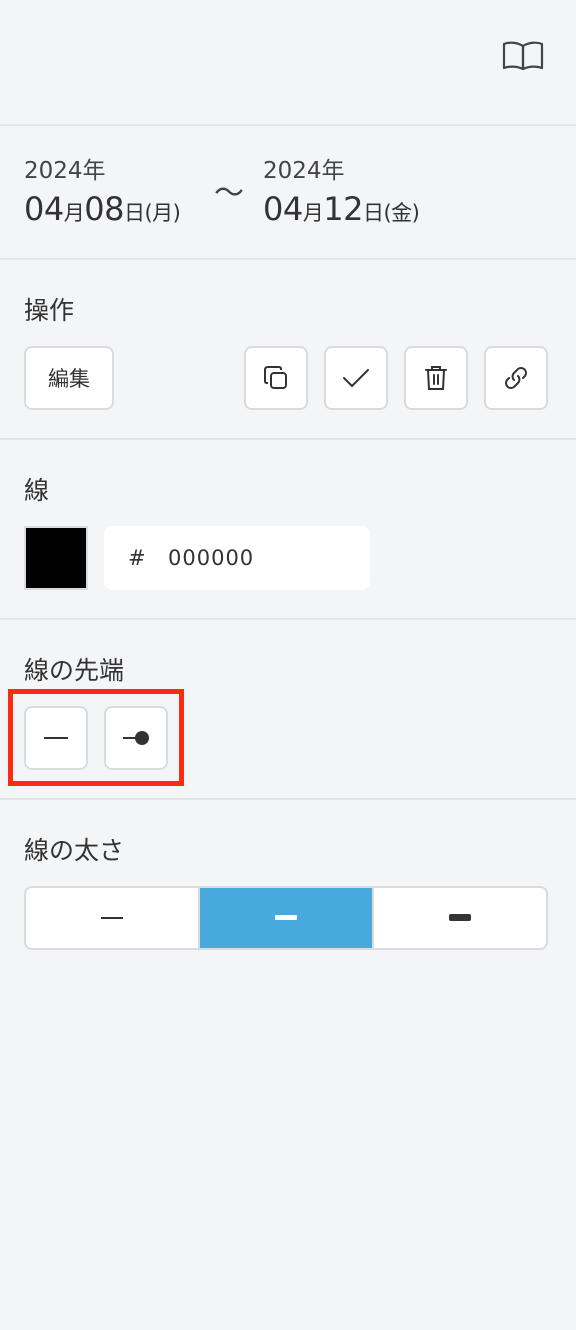 This screenshot has height=1330, width=576. I want to click on line-end-dot-icon, so click(136, 738).